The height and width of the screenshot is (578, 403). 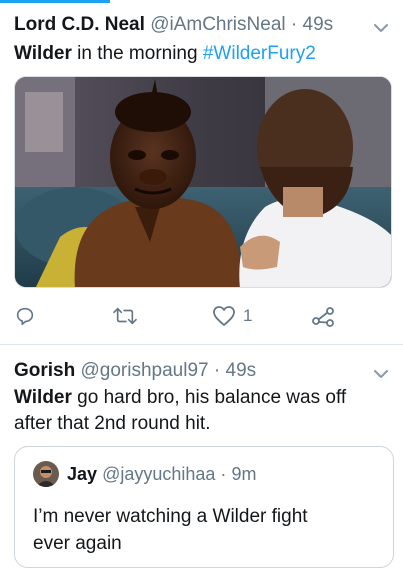 I want to click on quoted-author-handle: @jayyuchihaa, so click(x=158, y=474).